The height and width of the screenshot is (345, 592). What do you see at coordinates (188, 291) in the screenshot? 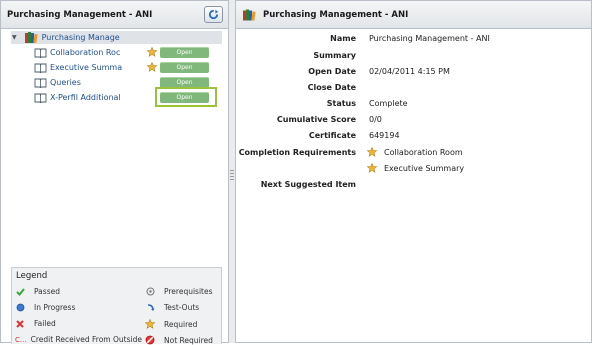
I see `legend-label: Prerequisites` at bounding box center [188, 291].